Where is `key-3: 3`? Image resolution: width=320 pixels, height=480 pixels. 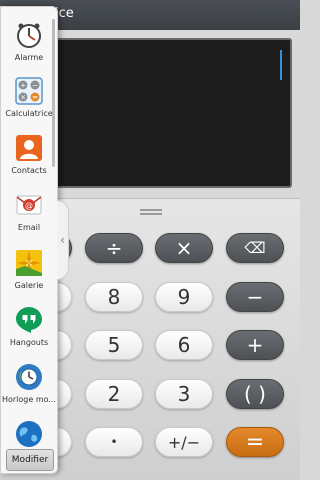
key-3: 3 is located at coordinates (184, 394).